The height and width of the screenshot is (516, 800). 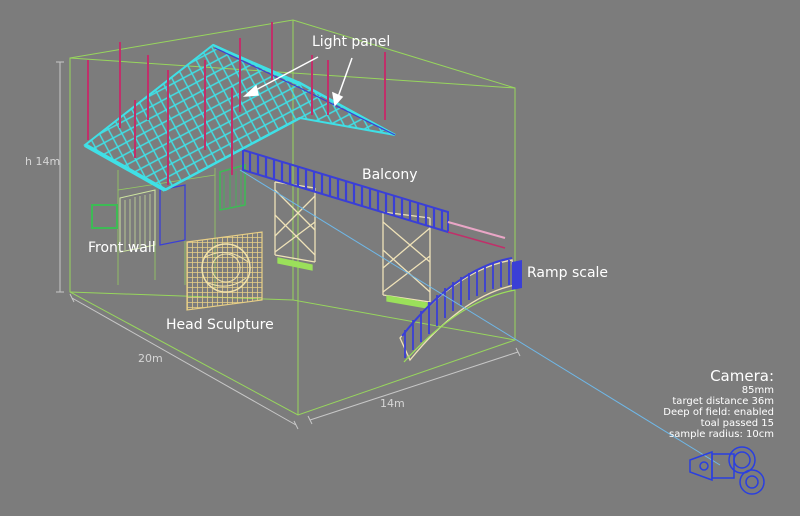 What do you see at coordinates (568, 273) in the screenshot?
I see `label-ramp-scale: Ramp scale` at bounding box center [568, 273].